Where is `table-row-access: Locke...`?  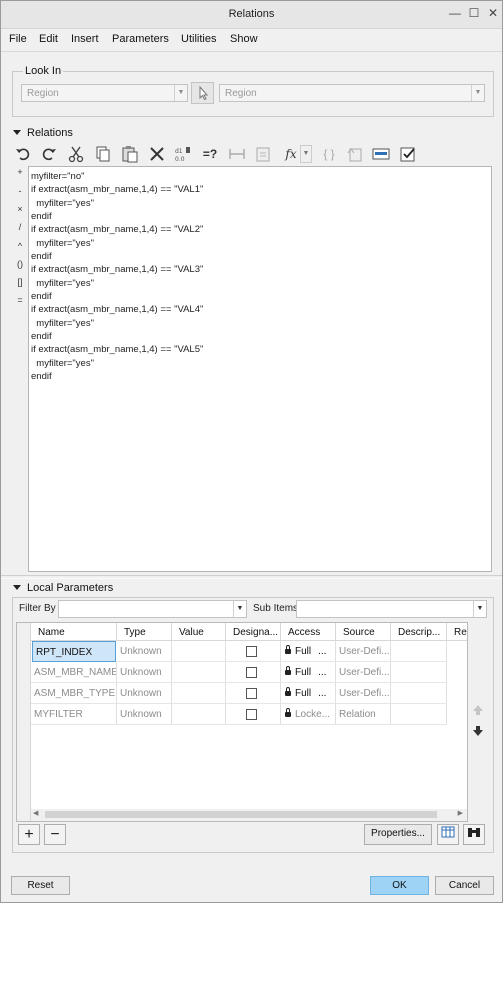
table-row-access: Locke... is located at coordinates (308, 714).